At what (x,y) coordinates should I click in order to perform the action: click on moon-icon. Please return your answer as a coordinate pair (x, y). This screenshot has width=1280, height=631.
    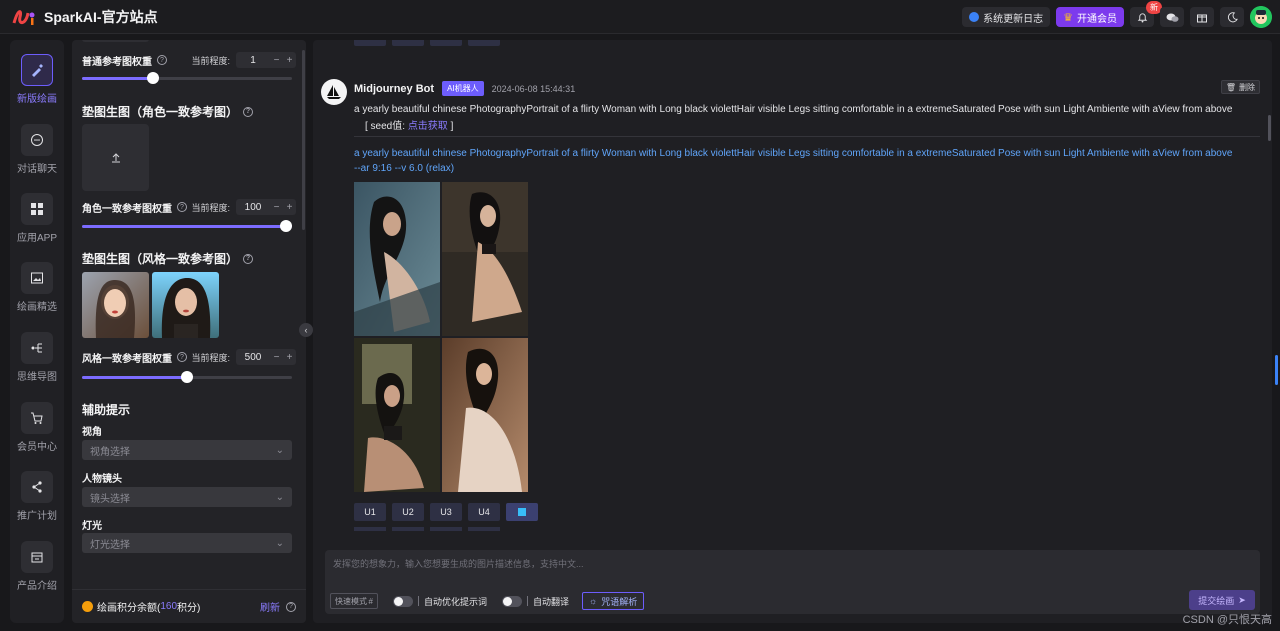
    Looking at the image, I should click on (1232, 16).